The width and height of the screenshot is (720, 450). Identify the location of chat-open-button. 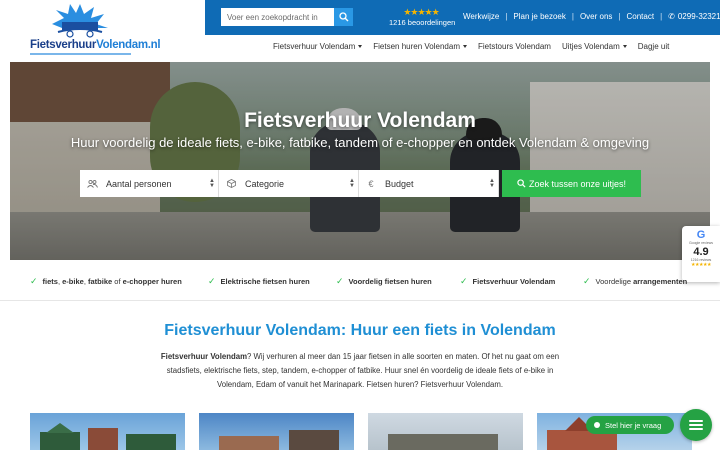
(696, 425).